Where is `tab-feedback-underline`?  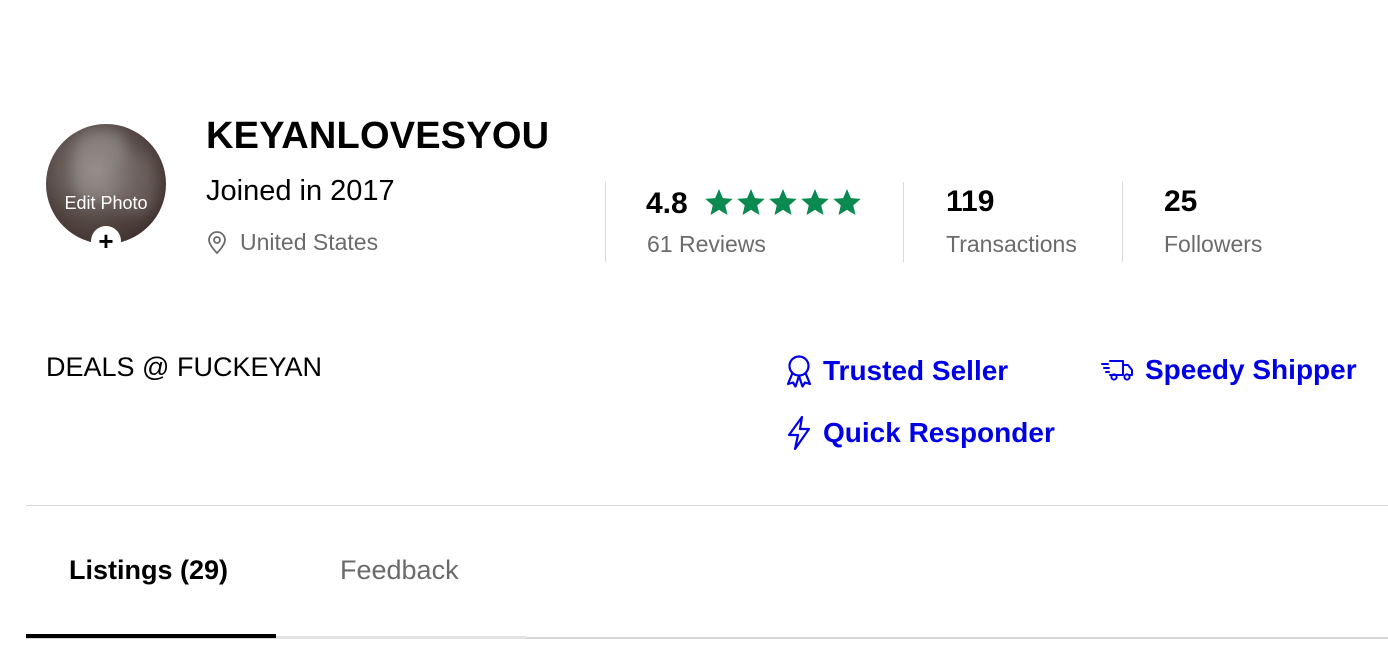
tab-feedback-underline is located at coordinates (401, 637).